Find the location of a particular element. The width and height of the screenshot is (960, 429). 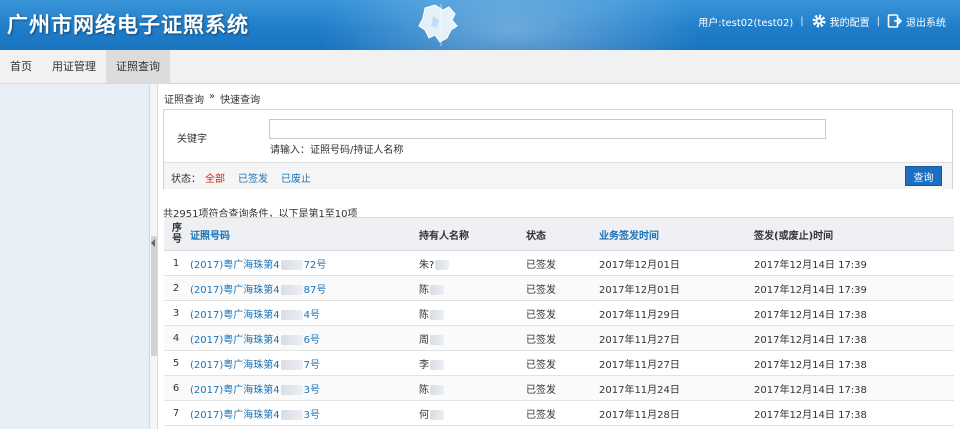

column-header-index-label: 序号 is located at coordinates (177, 234).